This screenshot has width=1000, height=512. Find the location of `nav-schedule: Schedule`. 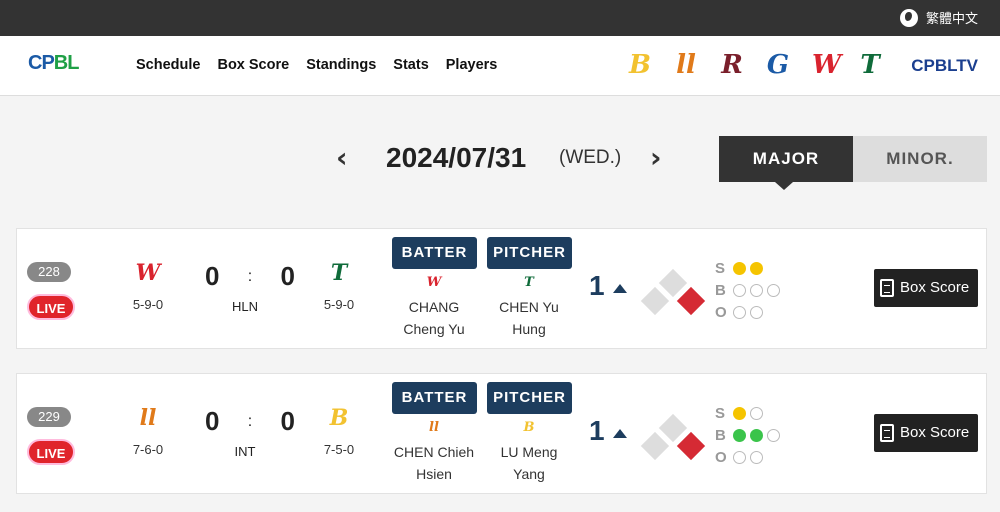

nav-schedule: Schedule is located at coordinates (168, 65).